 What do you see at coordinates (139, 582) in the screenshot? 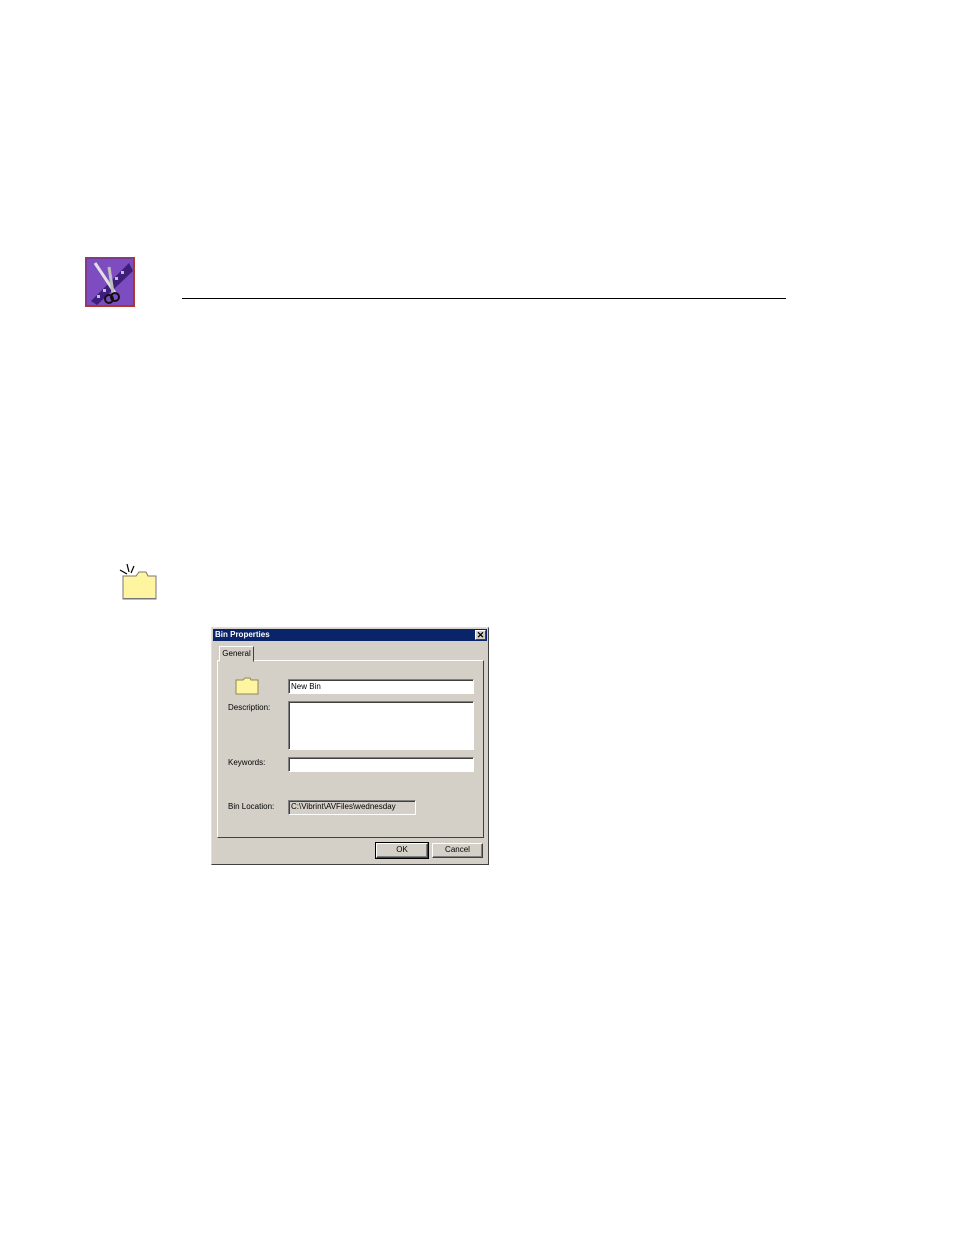
I see `note-folder-icon` at bounding box center [139, 582].